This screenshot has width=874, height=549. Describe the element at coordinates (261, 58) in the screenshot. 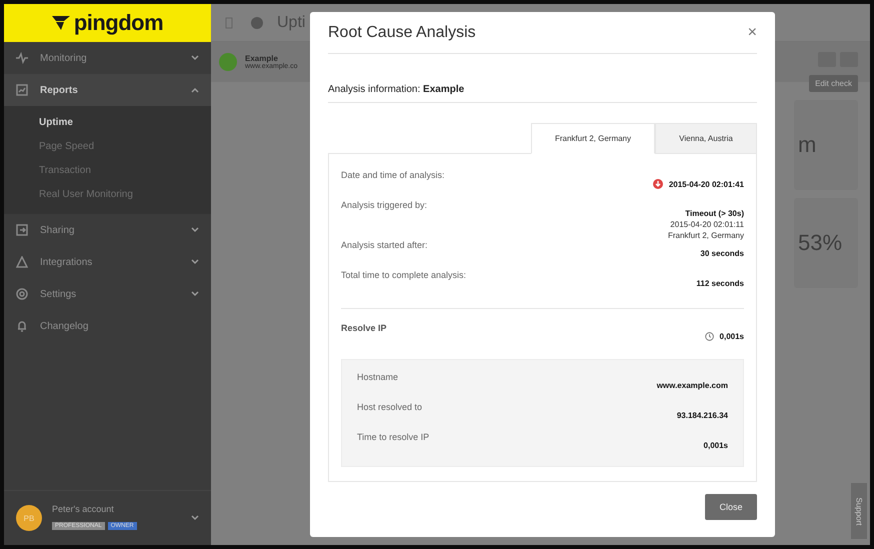

I see `check-name: Example` at that location.